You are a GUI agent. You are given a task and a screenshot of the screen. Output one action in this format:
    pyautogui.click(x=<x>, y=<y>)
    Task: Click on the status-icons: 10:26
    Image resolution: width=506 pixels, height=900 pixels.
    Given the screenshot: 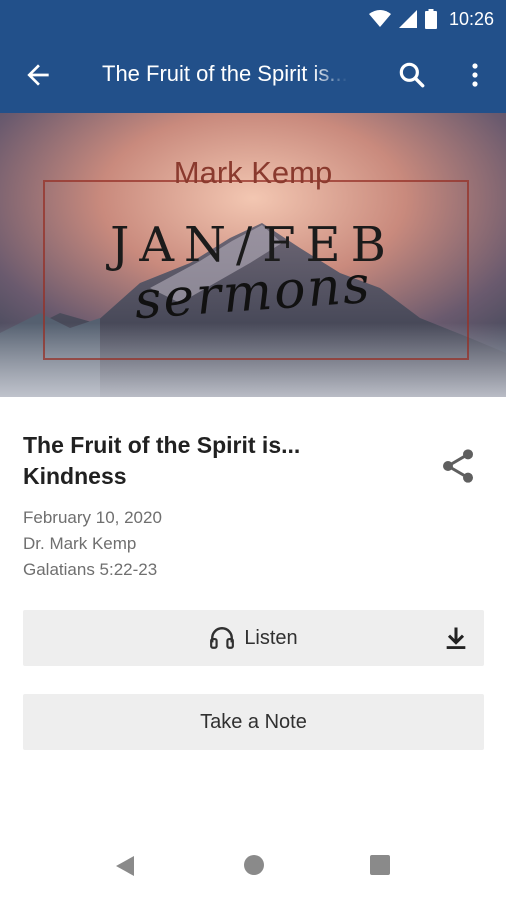 What is the action you would take?
    pyautogui.click(x=431, y=19)
    